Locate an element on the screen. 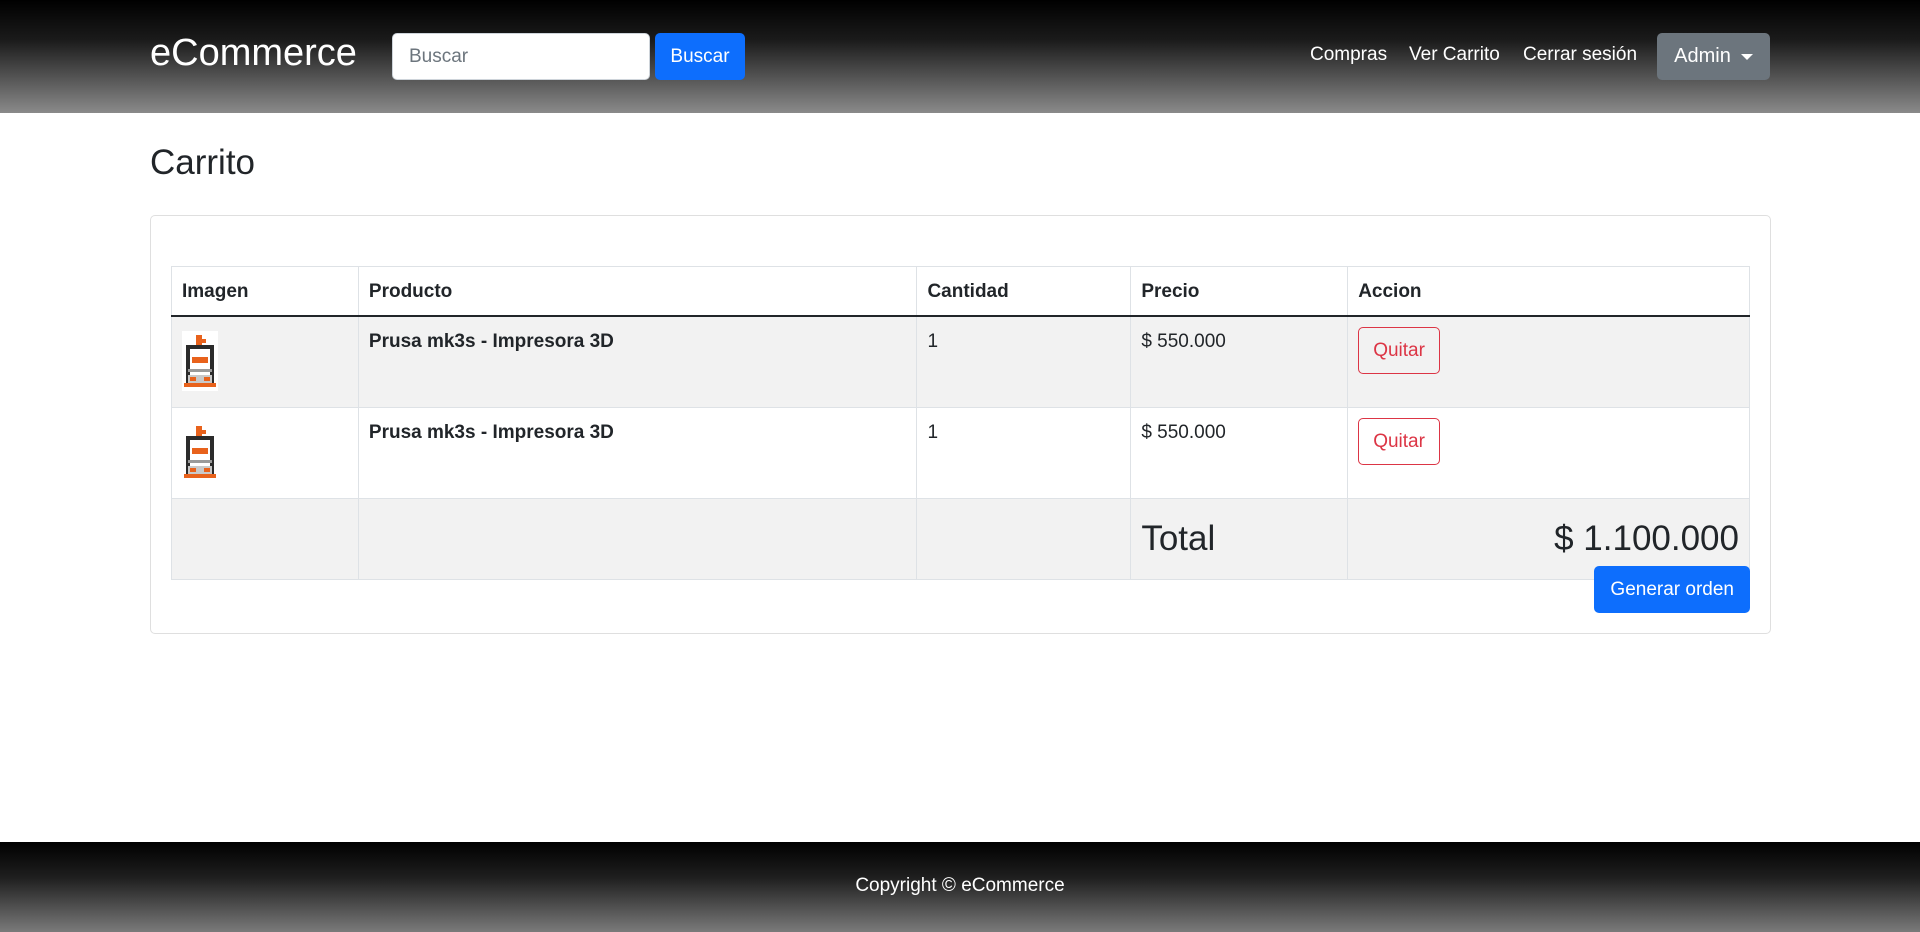 Image resolution: width=1920 pixels, height=932 pixels. generate-order-button: Generar orden is located at coordinates (1672, 589).